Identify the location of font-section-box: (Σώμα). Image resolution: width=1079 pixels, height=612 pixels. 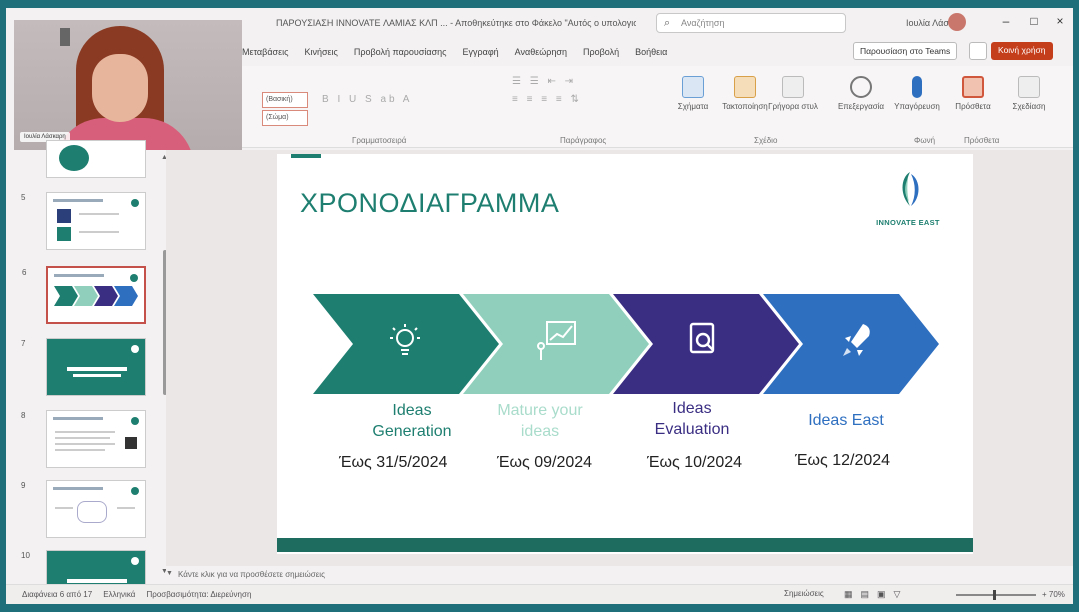
(285, 118).